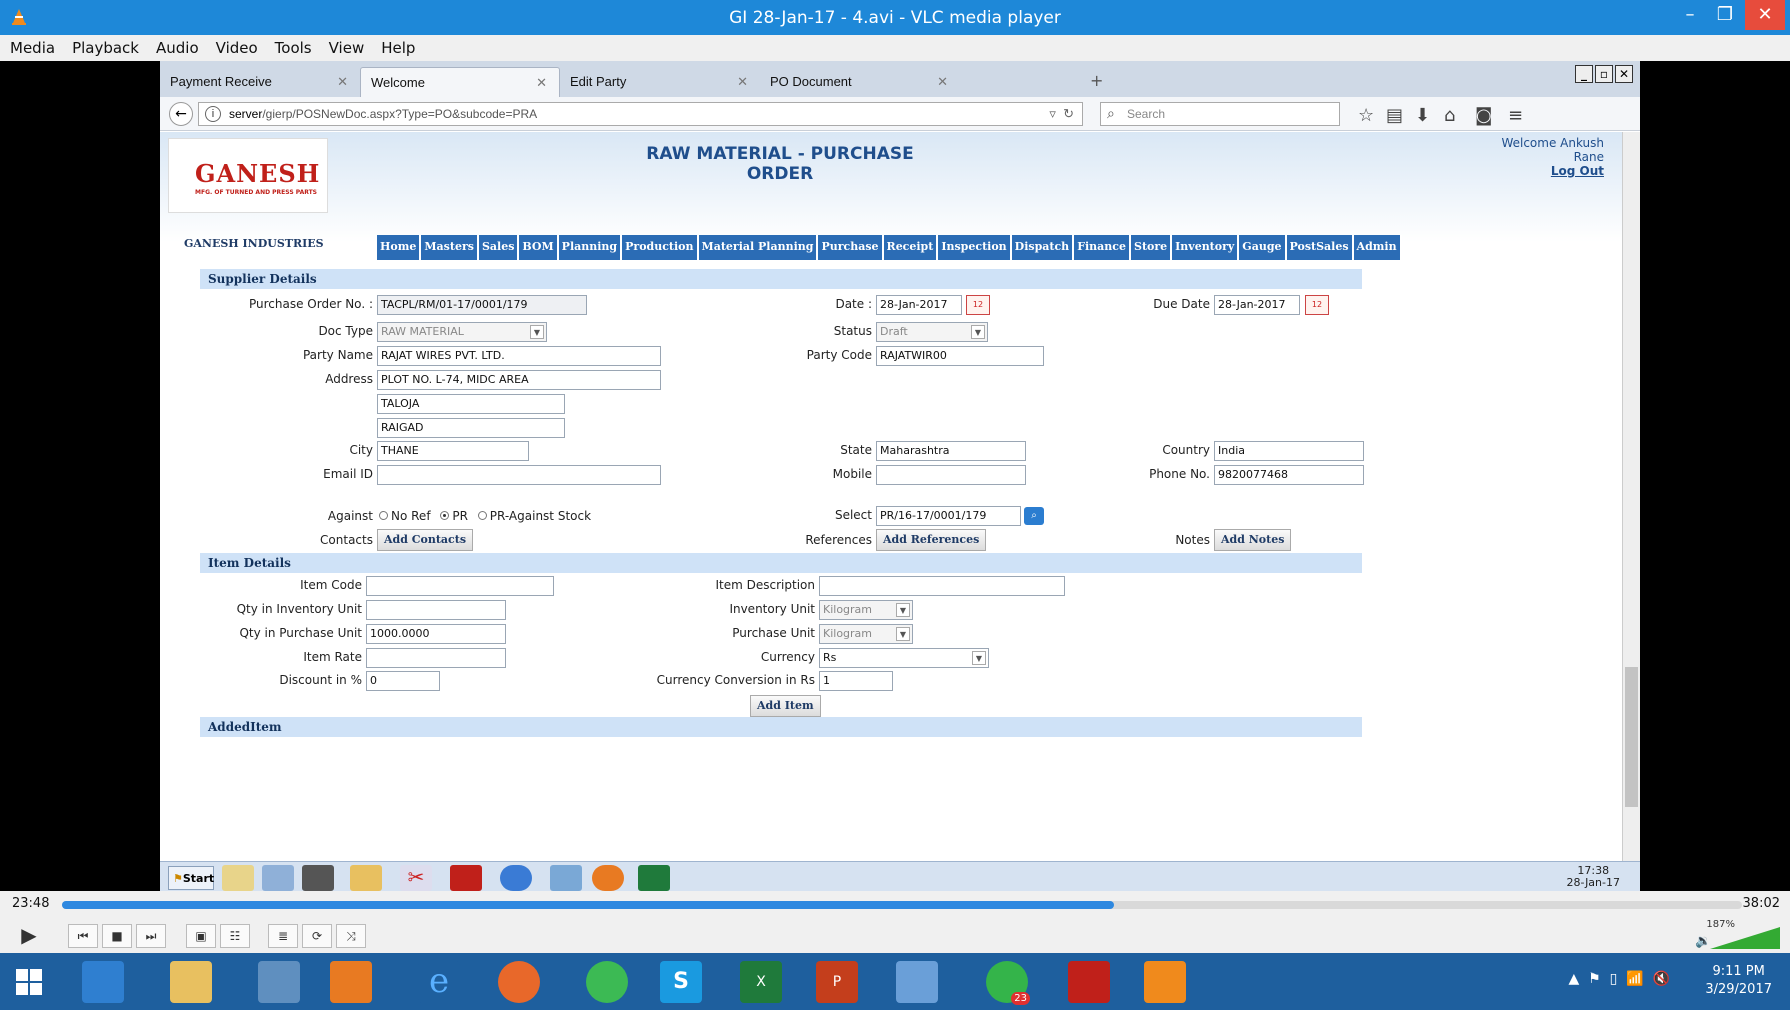  What do you see at coordinates (439, 982) in the screenshot?
I see `internet-explorer-icon: e` at bounding box center [439, 982].